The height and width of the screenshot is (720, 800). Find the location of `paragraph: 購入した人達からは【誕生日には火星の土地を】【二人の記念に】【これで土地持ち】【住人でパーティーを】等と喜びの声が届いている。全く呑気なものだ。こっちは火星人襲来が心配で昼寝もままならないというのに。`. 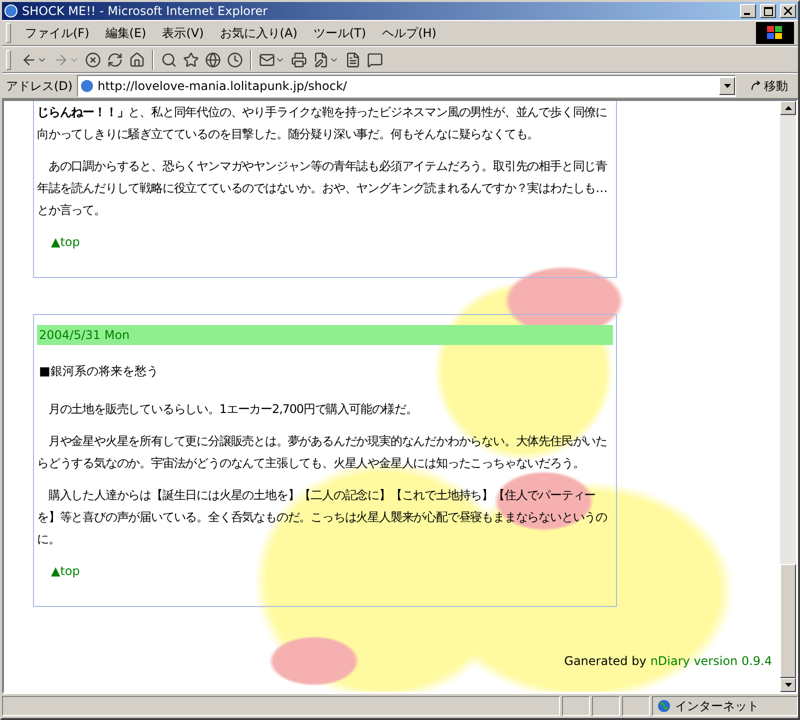

paragraph: 購入した人達からは【誕生日には火星の土地を】【二人の記念に】【これで土地持ち】【住人でパーティーを】等と喜びの声が届いている。全く呑気なものだ。こっちは火星人襲来が心配で昼寝もままならないというのに。 is located at coordinates (322, 517).